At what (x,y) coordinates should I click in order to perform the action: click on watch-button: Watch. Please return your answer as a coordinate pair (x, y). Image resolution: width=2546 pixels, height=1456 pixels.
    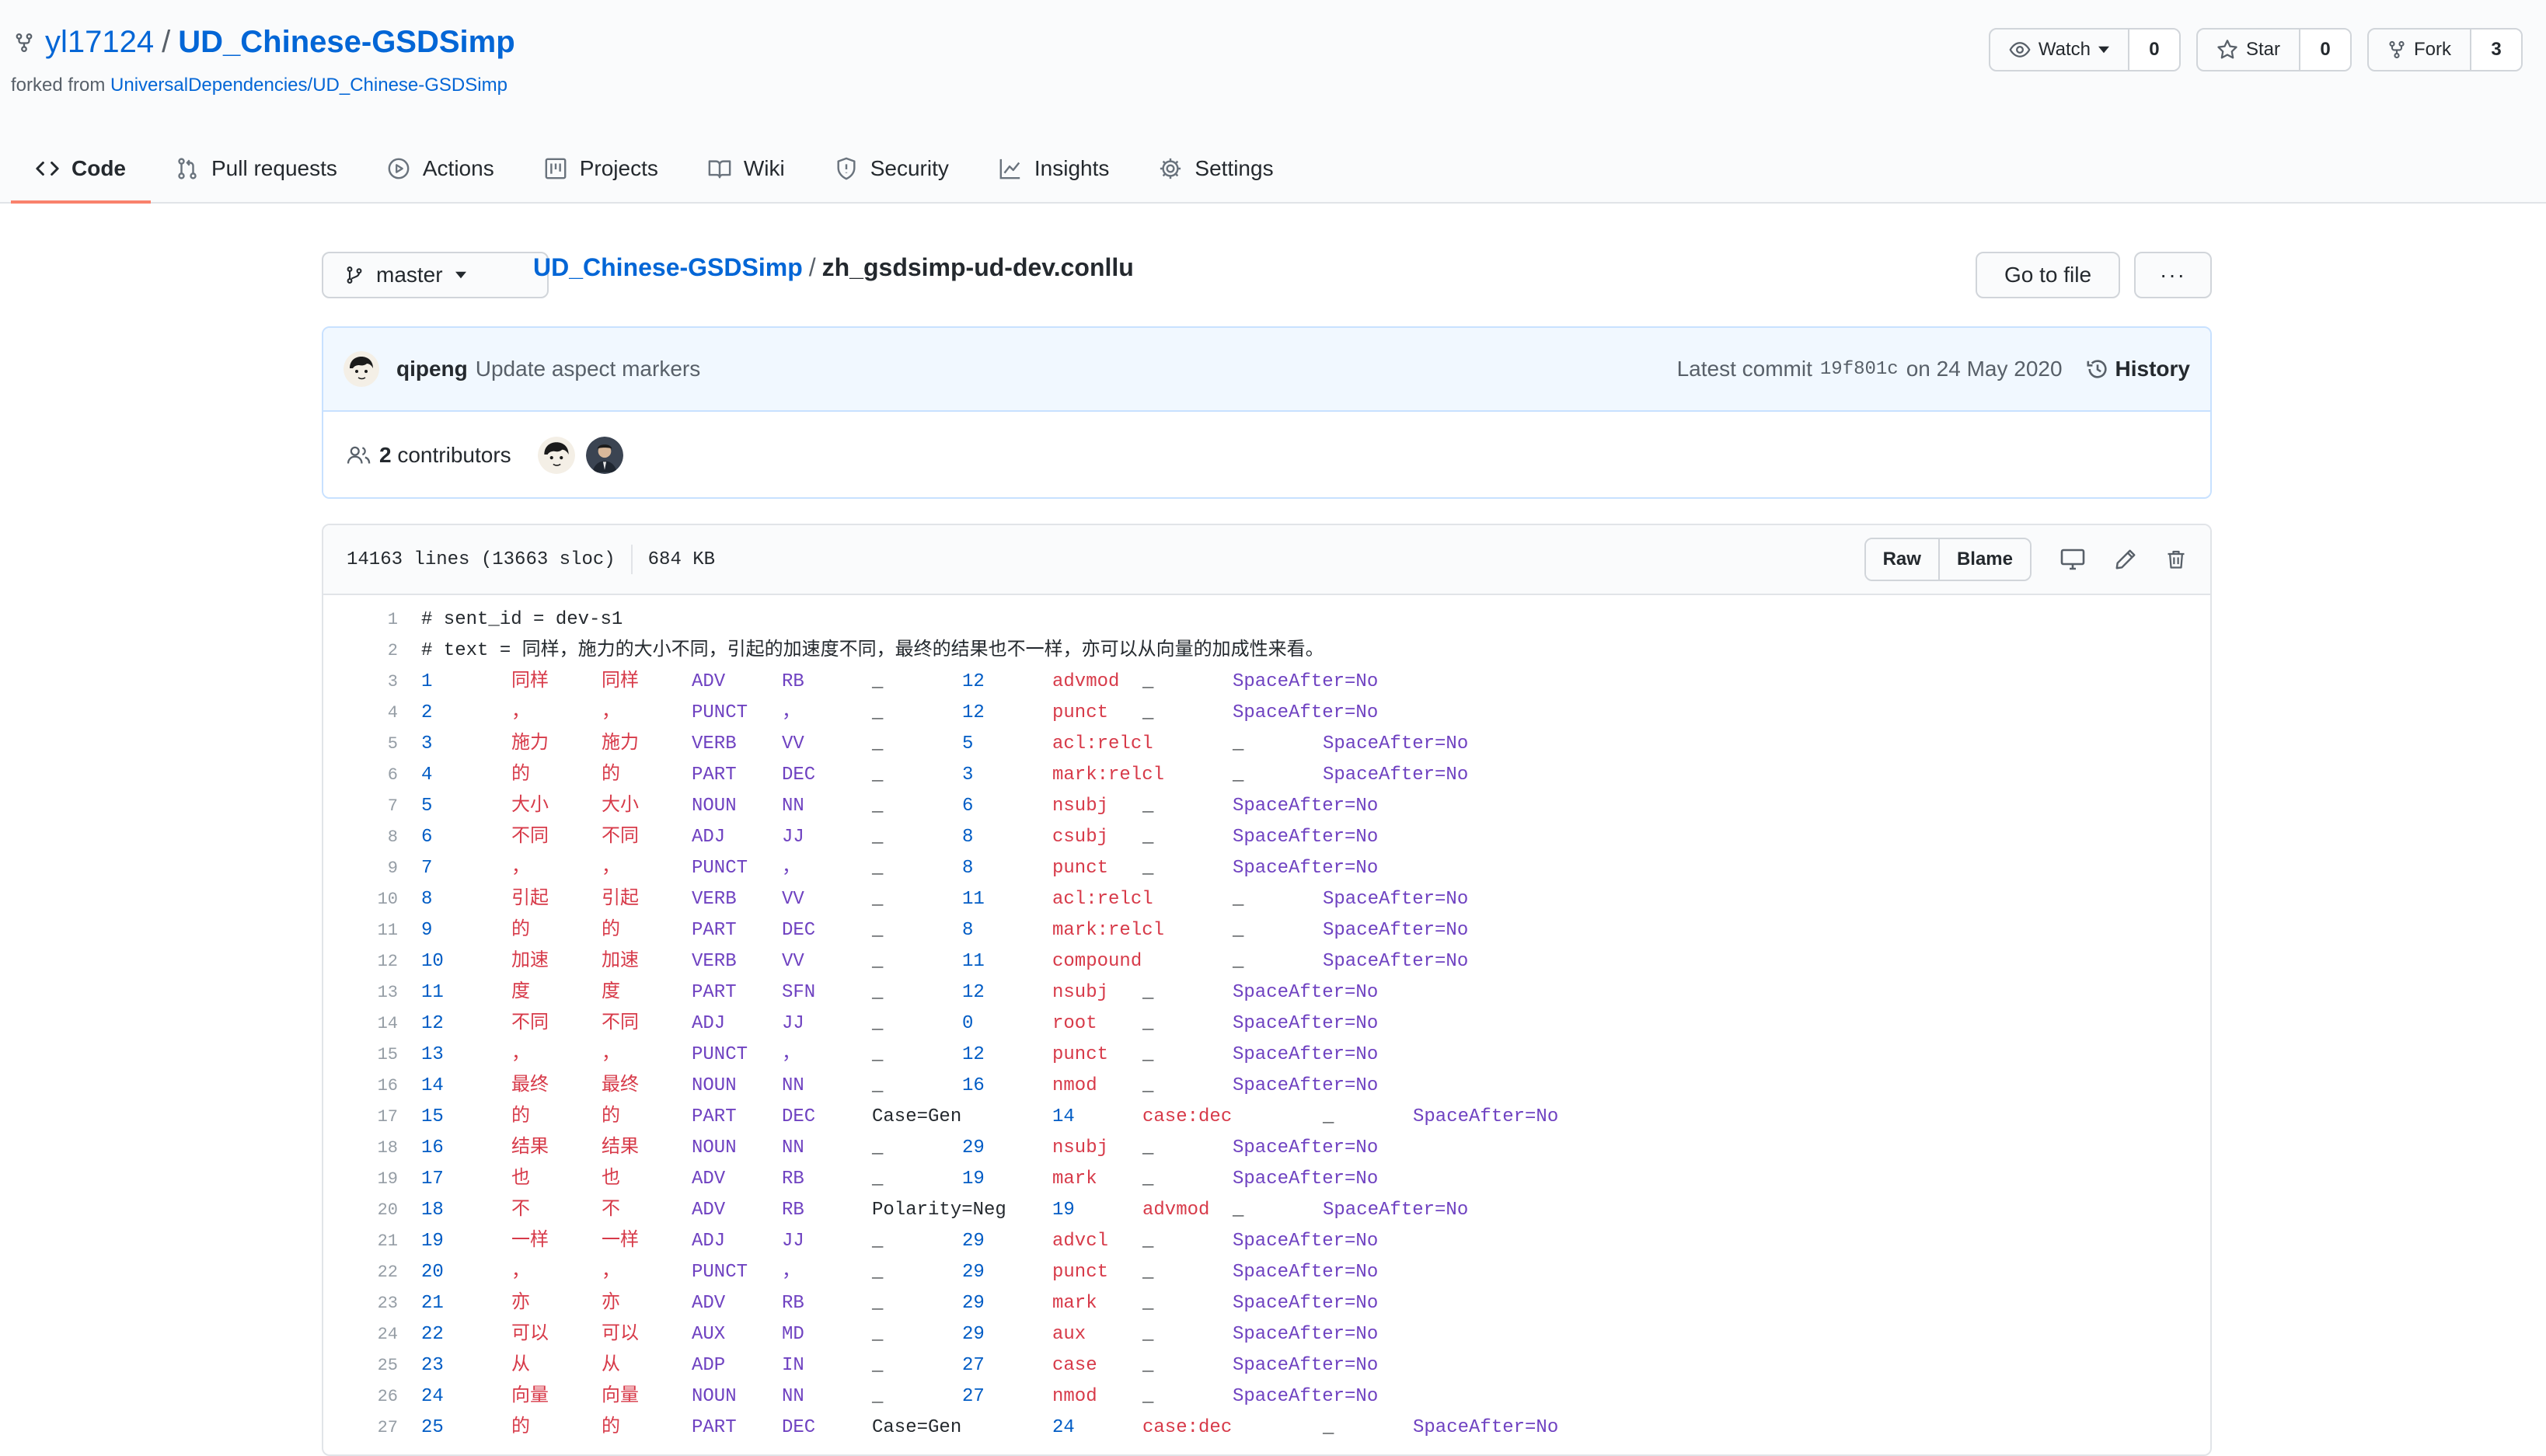
    Looking at the image, I should click on (2059, 50).